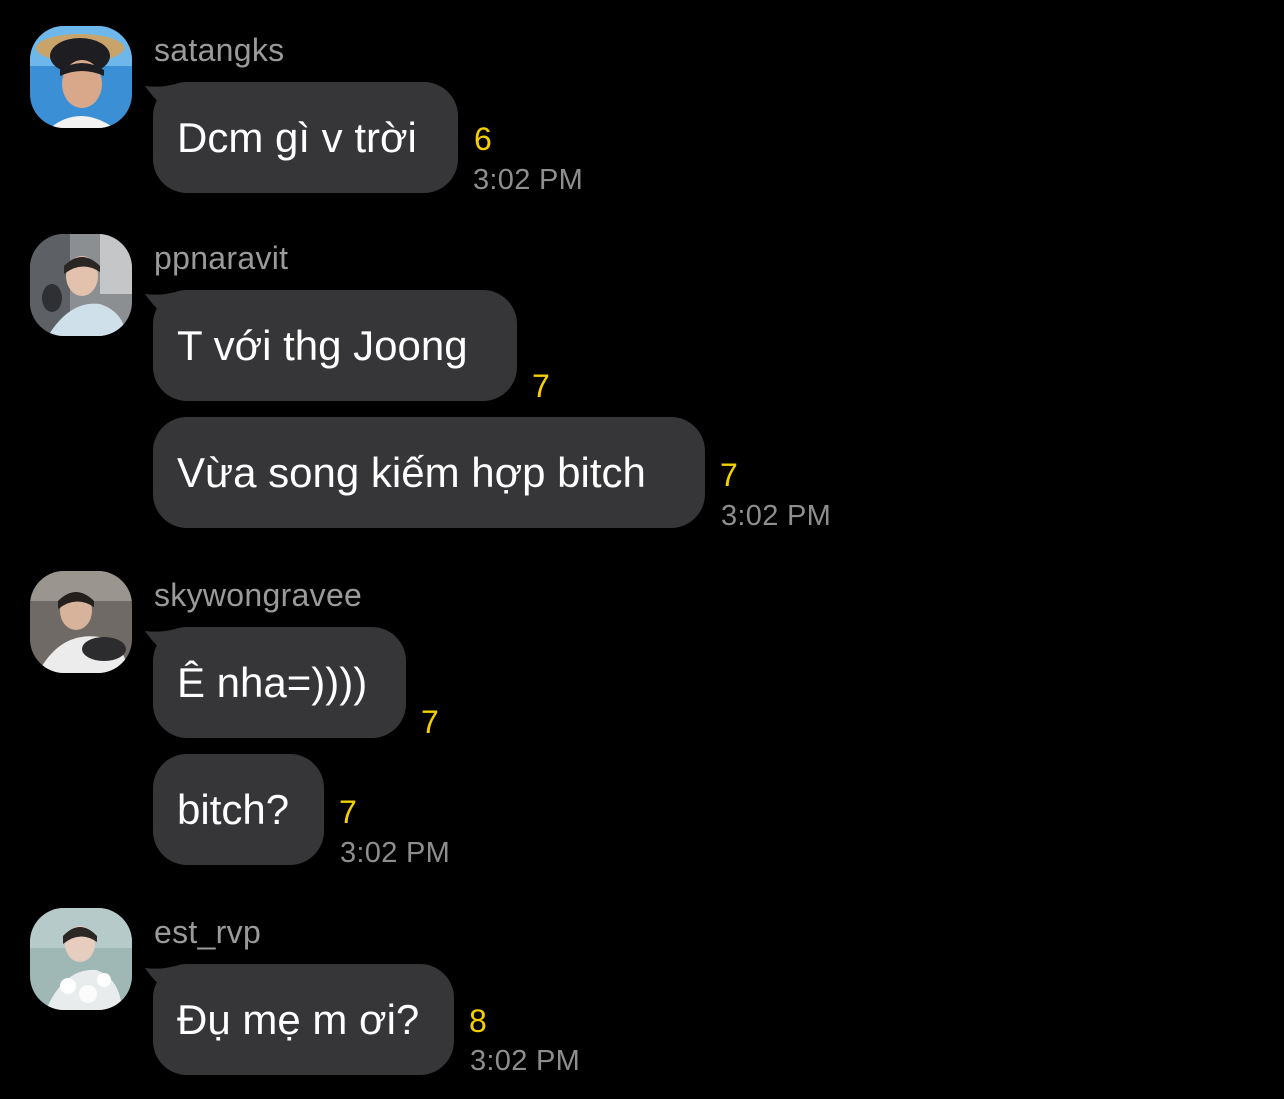 This screenshot has width=1284, height=1099. Describe the element at coordinates (298, 1019) in the screenshot. I see `message-text: Đụ mẹ m ơi?` at that location.